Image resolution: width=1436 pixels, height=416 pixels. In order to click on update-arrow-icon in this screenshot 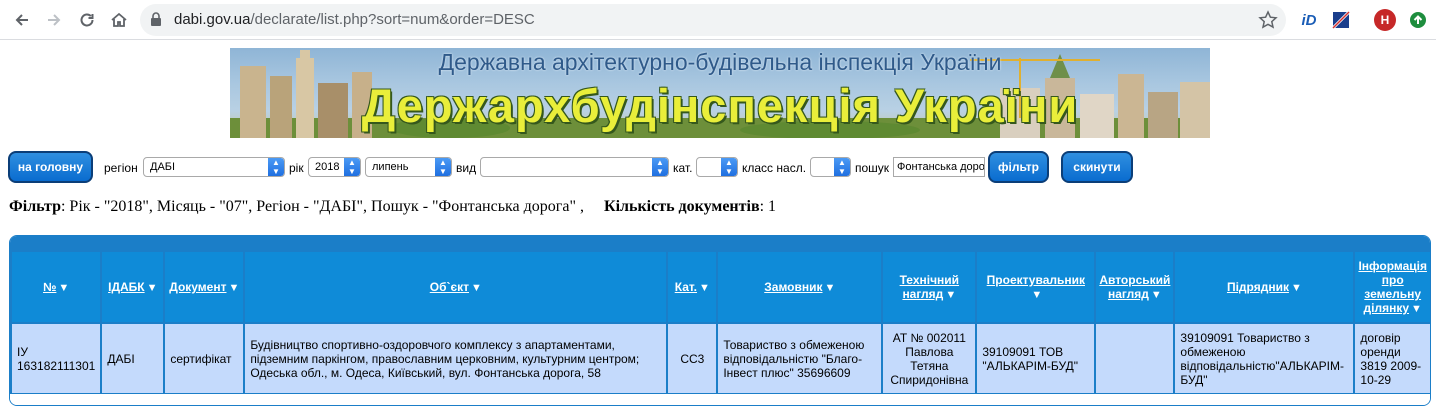, I will do `click(1418, 20)`.